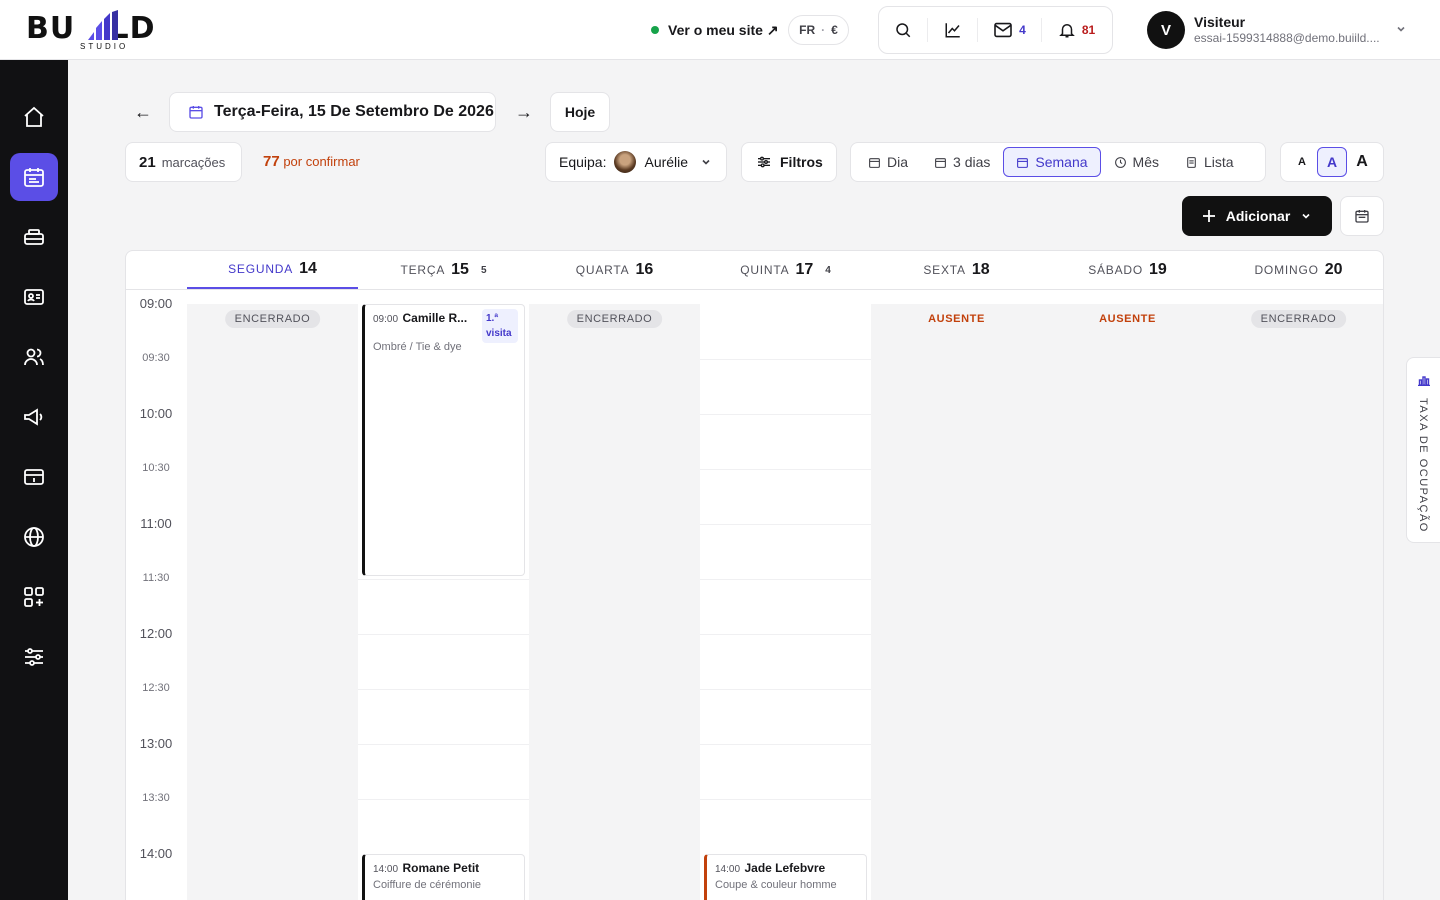 The image size is (1440, 900). Describe the element at coordinates (156, 688) in the screenshot. I see `time-label: 12:30` at that location.